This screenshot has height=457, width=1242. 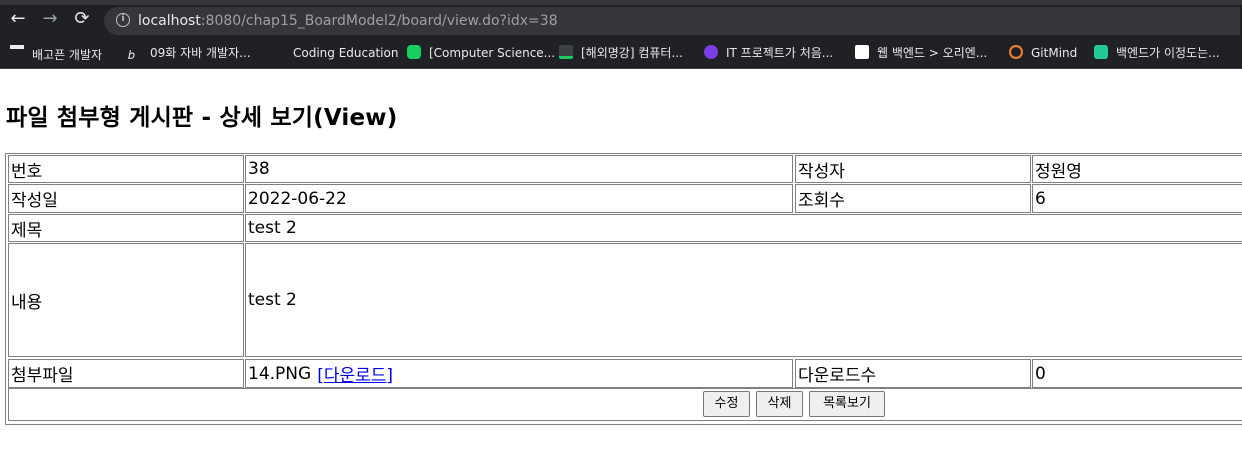 I want to click on writer-value: 정원영, so click(x=1137, y=169).